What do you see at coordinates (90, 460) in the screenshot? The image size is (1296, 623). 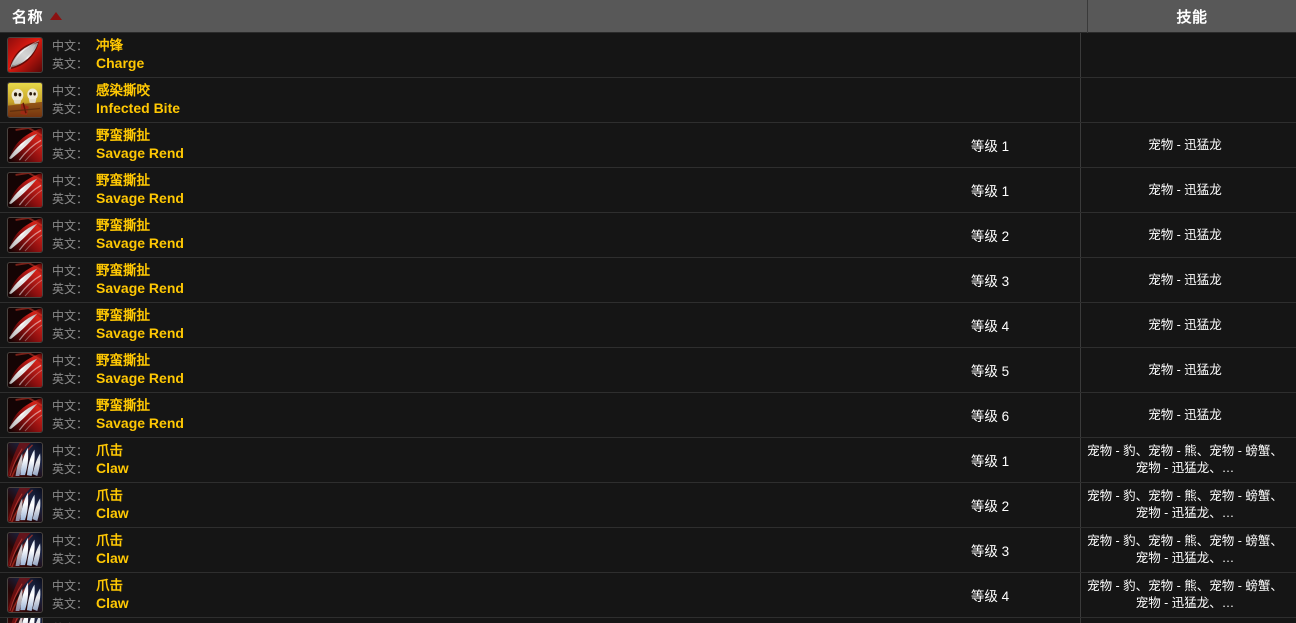 I see `name-block: 中文： 爪击 英文： Claw` at bounding box center [90, 460].